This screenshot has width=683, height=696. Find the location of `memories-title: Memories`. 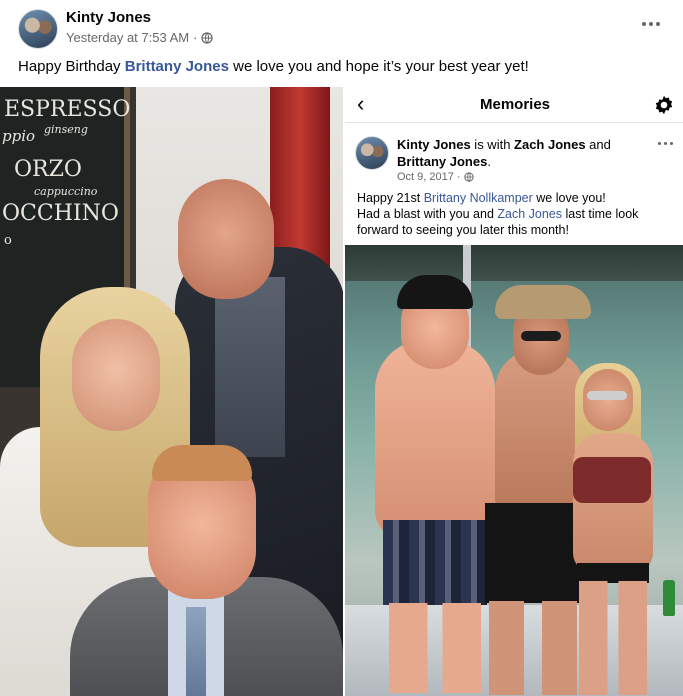

memories-title: Memories is located at coordinates (515, 104).